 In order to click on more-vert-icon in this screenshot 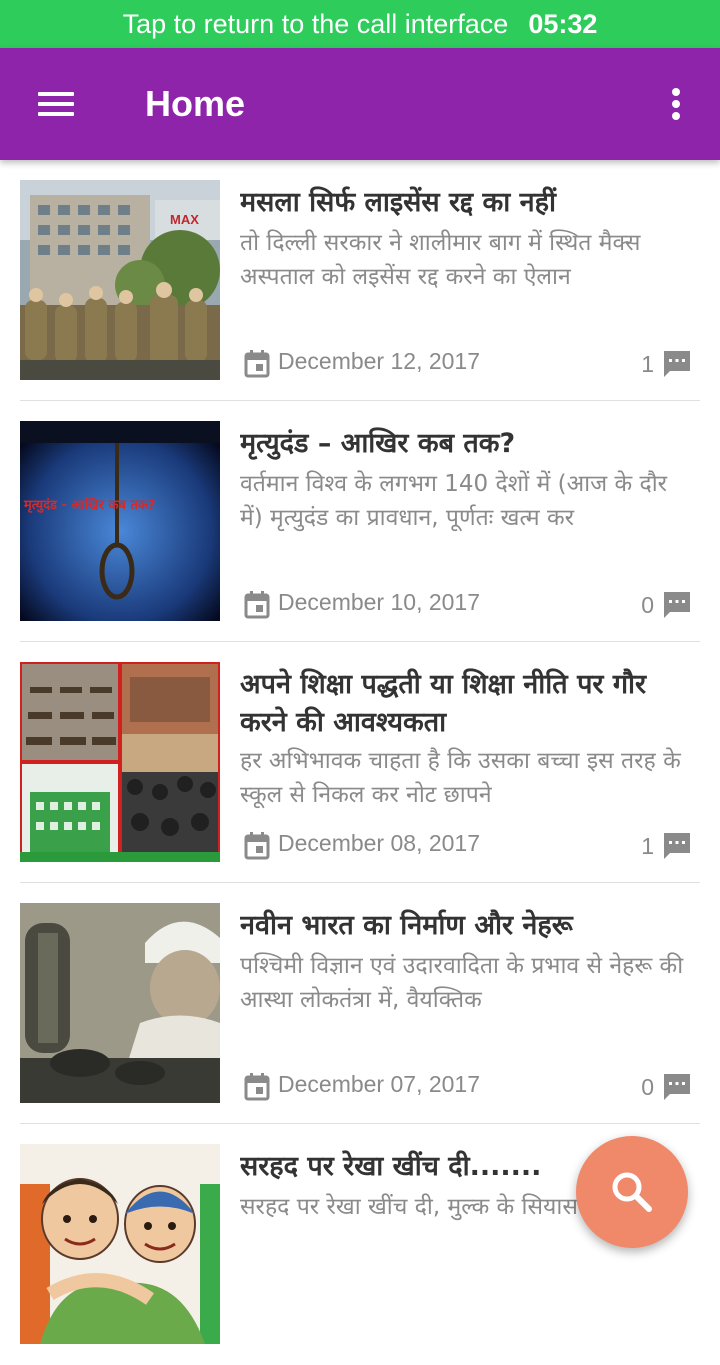, I will do `click(676, 104)`.